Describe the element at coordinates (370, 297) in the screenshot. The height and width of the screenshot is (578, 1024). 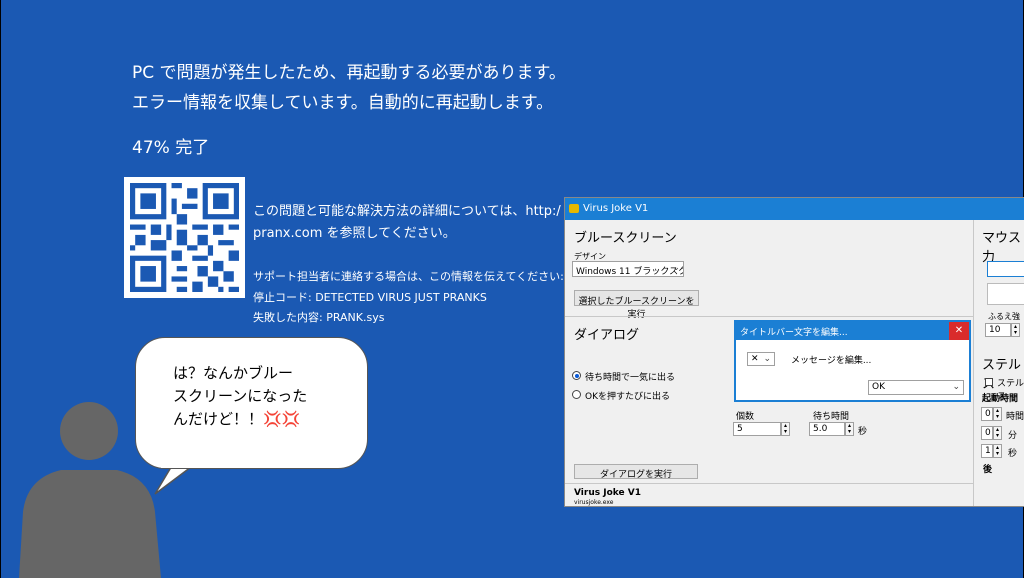
I see `bsod-stop-code: 停止コード: DETECTED VIRUS JUST PRANKS` at that location.